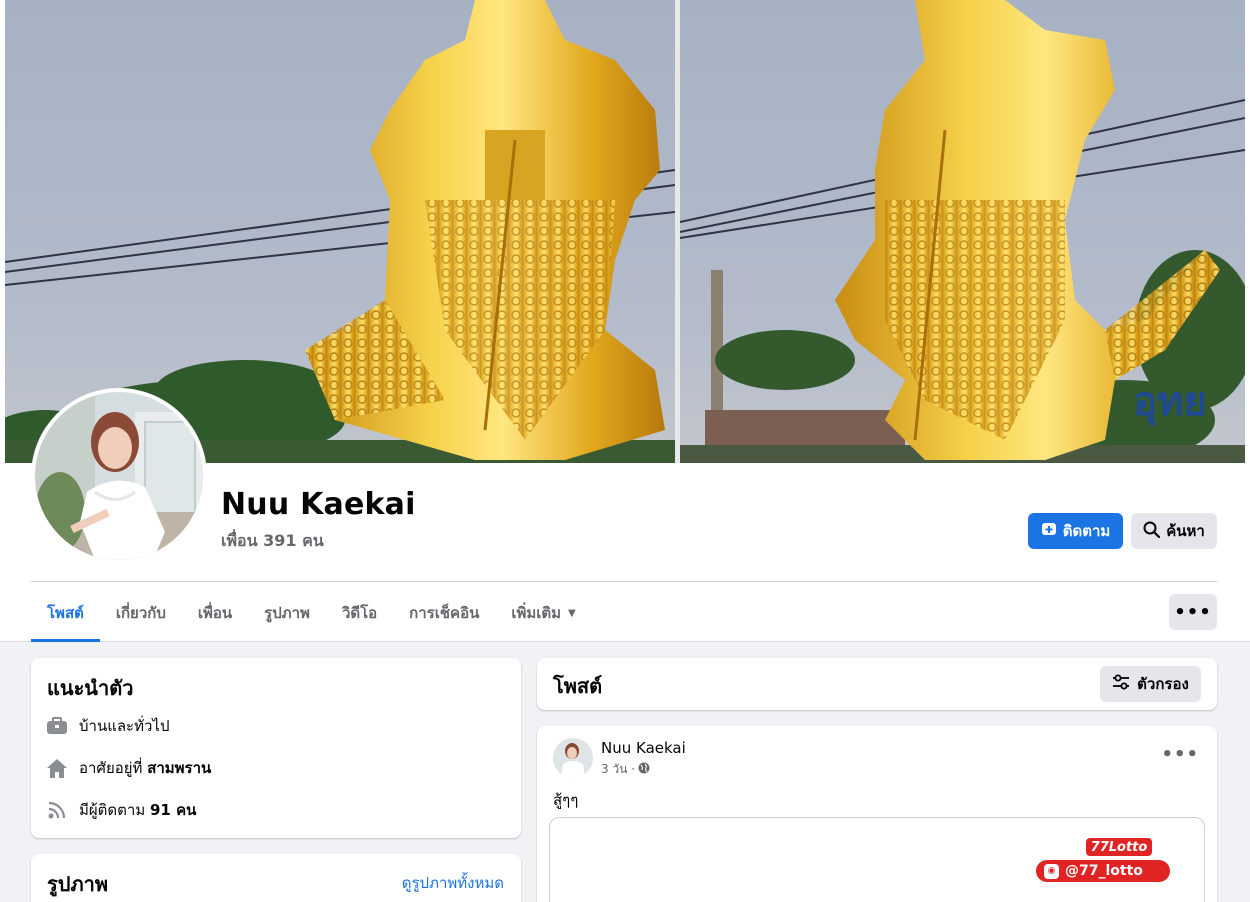 The height and width of the screenshot is (902, 1250). I want to click on post-author-name: Nuu Kaekai, so click(643, 748).